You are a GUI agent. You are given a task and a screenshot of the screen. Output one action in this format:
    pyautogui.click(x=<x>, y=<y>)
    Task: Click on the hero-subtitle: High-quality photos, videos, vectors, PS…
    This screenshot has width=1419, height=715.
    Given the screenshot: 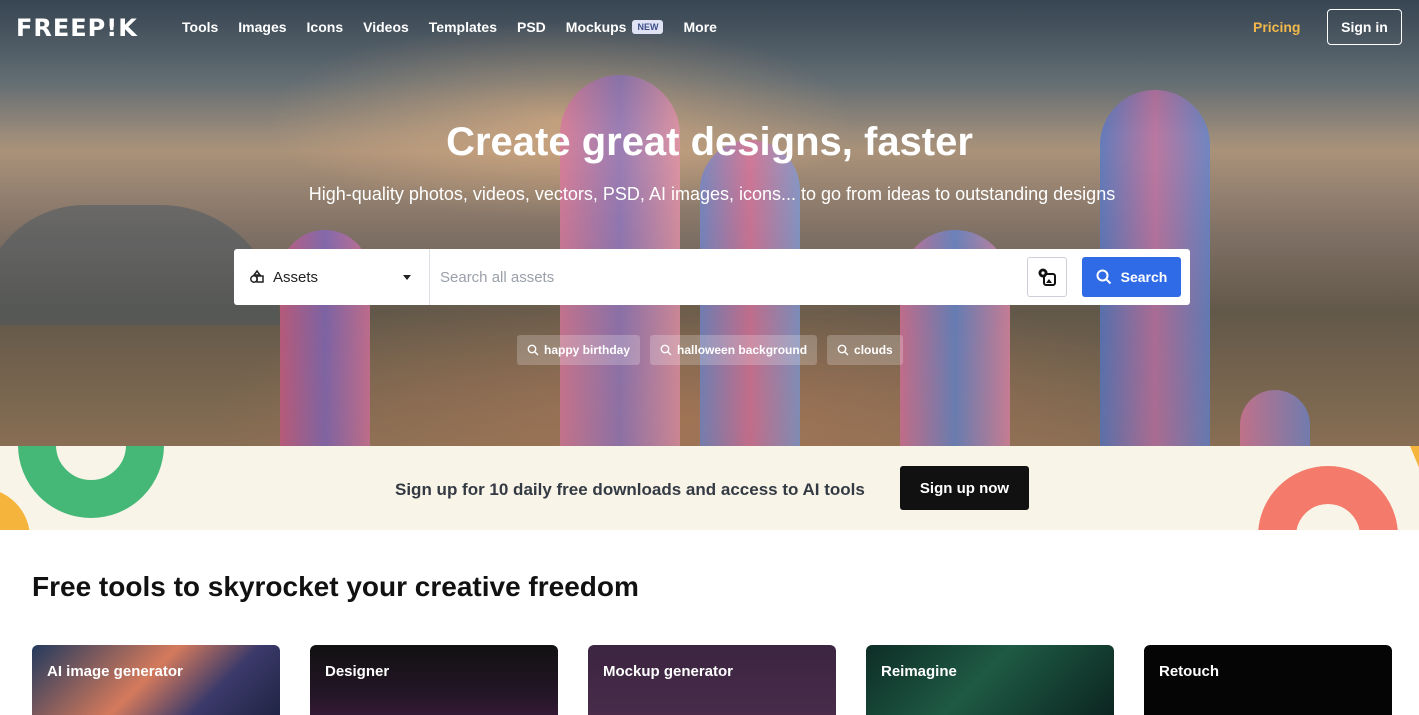 What is the action you would take?
    pyautogui.click(x=712, y=194)
    